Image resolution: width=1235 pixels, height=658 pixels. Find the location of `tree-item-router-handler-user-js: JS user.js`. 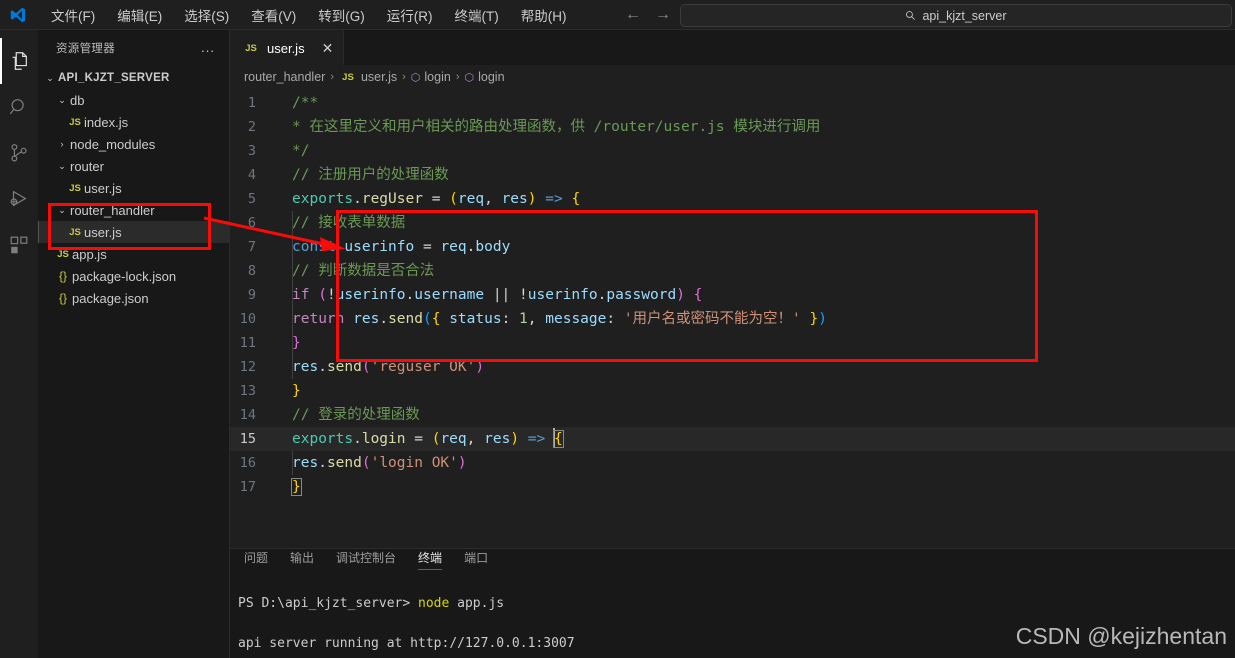

tree-item-router-handler-user-js: JS user.js is located at coordinates (133, 232).